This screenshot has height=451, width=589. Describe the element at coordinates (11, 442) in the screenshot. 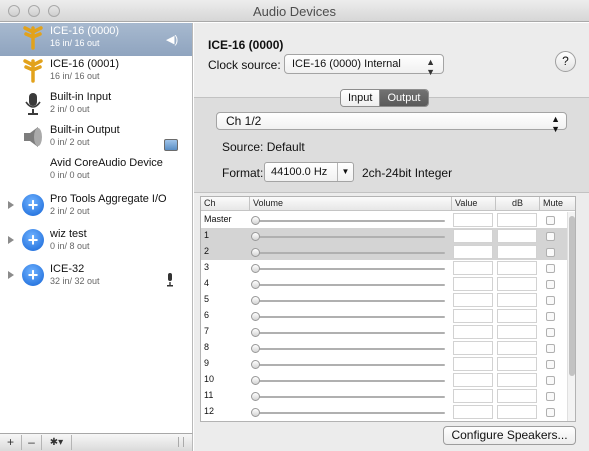

I see `add-device-button: +` at that location.